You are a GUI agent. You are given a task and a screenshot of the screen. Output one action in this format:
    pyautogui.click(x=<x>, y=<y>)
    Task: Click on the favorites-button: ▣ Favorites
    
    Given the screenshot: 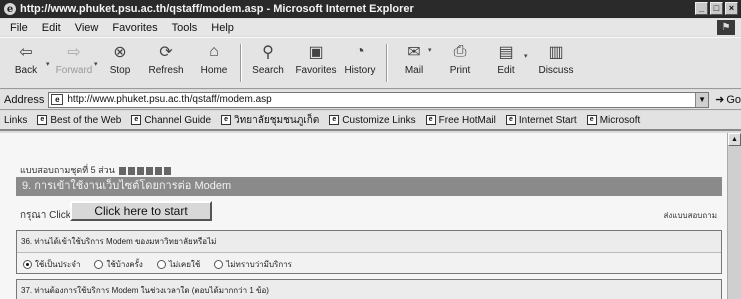 What is the action you would take?
    pyautogui.click(x=316, y=63)
    